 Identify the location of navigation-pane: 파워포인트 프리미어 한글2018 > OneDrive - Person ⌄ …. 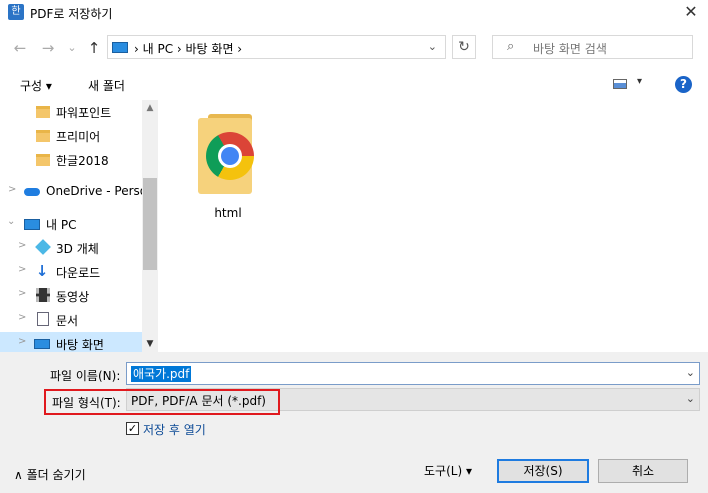
(79, 226).